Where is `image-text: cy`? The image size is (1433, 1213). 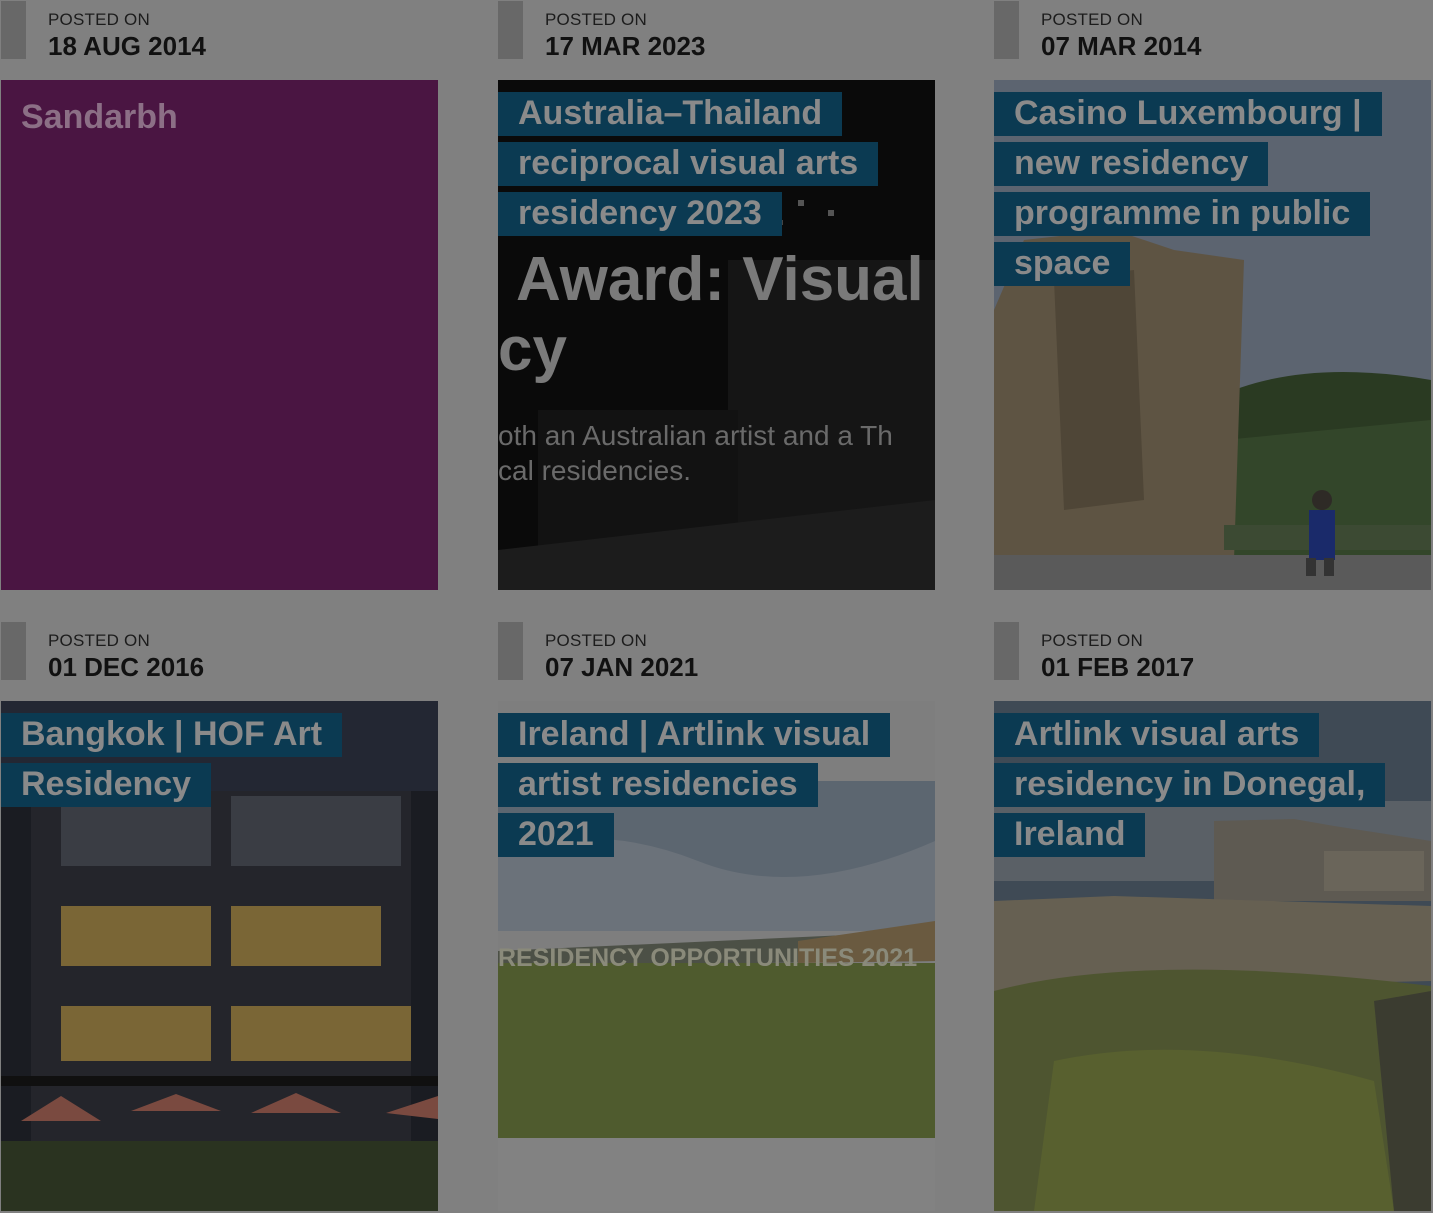 image-text: cy is located at coordinates (532, 349).